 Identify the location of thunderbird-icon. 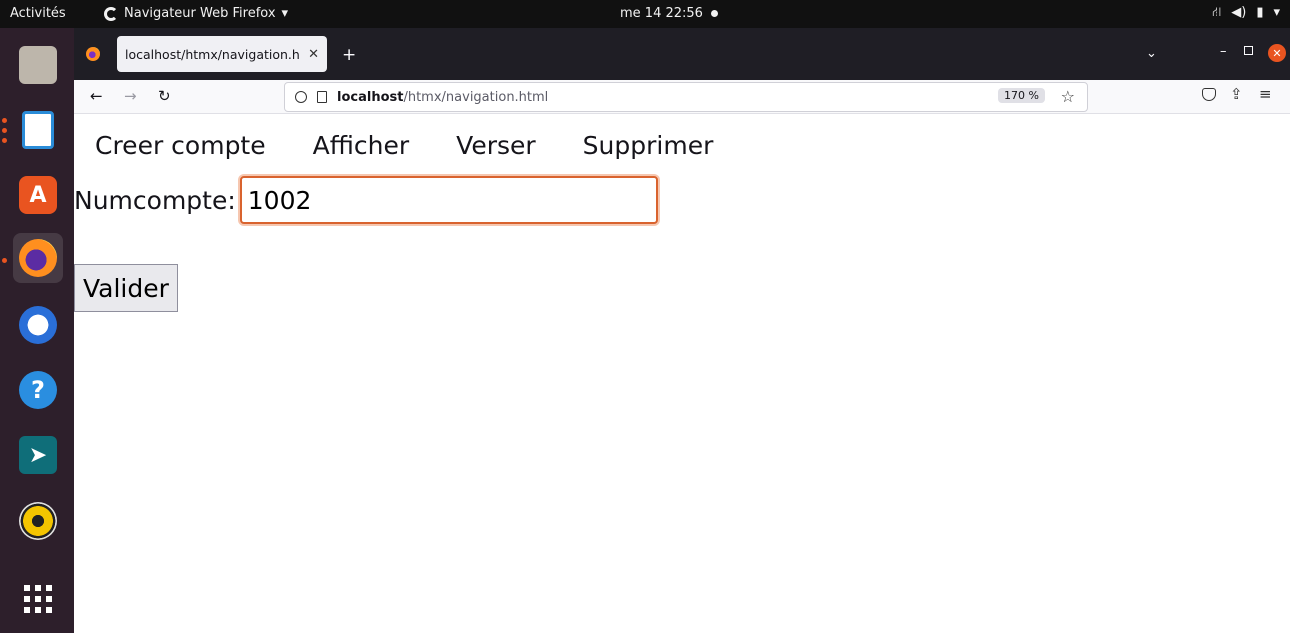
(38, 325).